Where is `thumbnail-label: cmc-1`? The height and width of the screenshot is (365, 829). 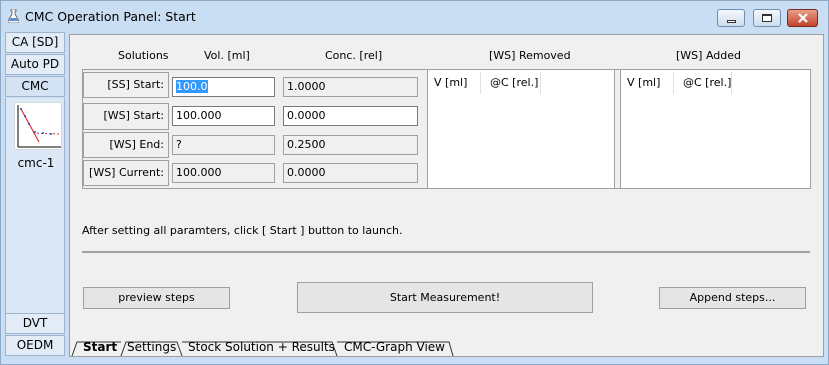 thumbnail-label: cmc-1 is located at coordinates (36, 163).